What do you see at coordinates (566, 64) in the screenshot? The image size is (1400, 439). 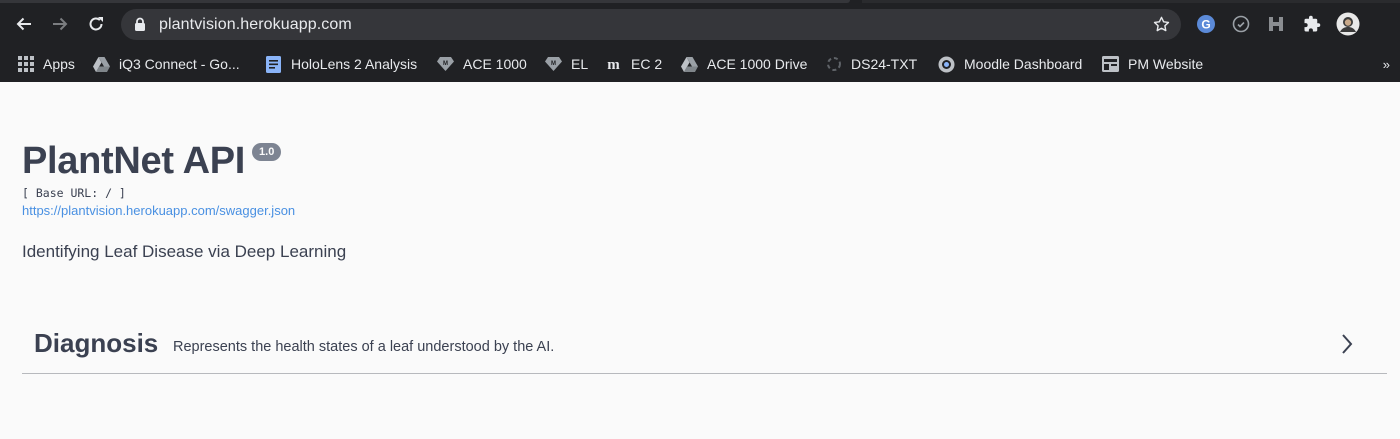 I see `bookmark-el: M EL` at bounding box center [566, 64].